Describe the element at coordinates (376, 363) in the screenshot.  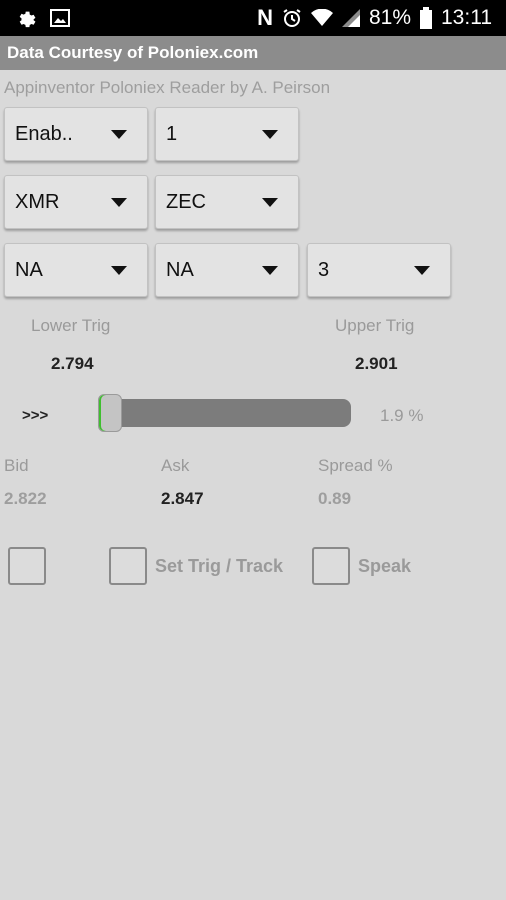
I see `upper-trigger-value: 2.901` at that location.